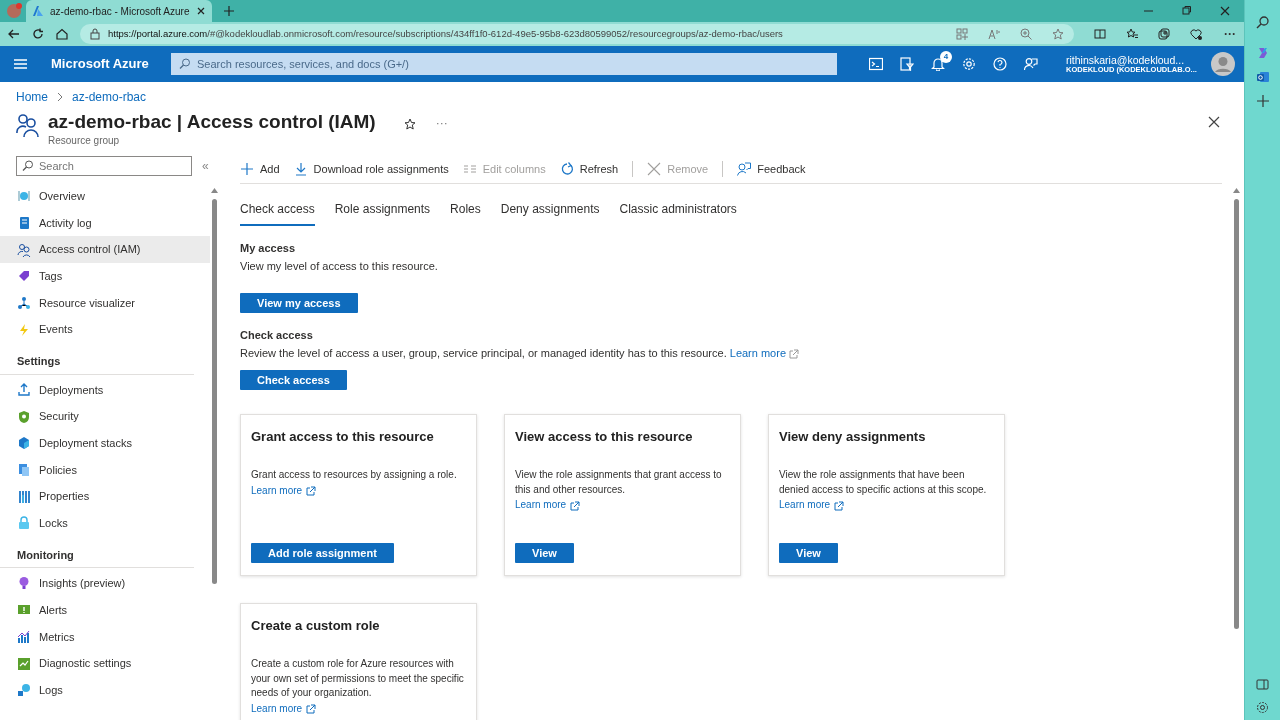  I want to click on tab: Classic administrators, so click(678, 212).